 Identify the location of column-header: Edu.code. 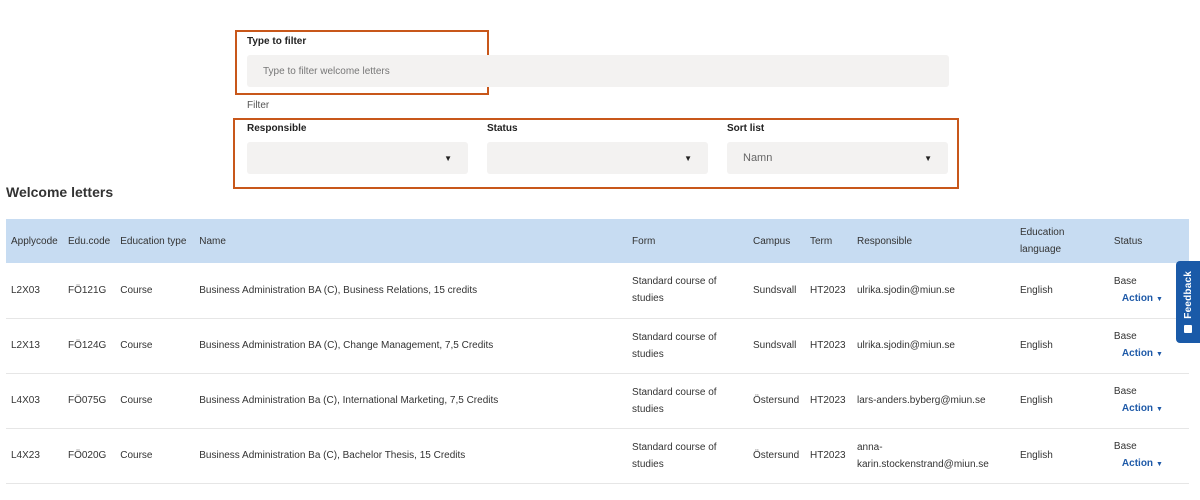
(89, 241).